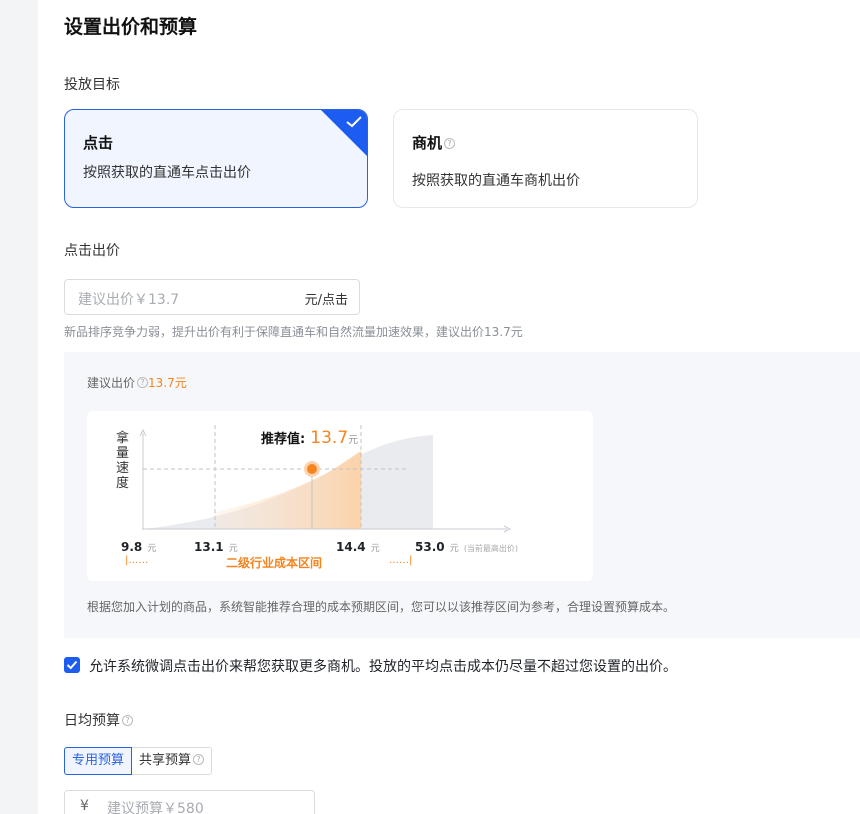  I want to click on tab-dedicated-budget: 专用预算, so click(98, 761).